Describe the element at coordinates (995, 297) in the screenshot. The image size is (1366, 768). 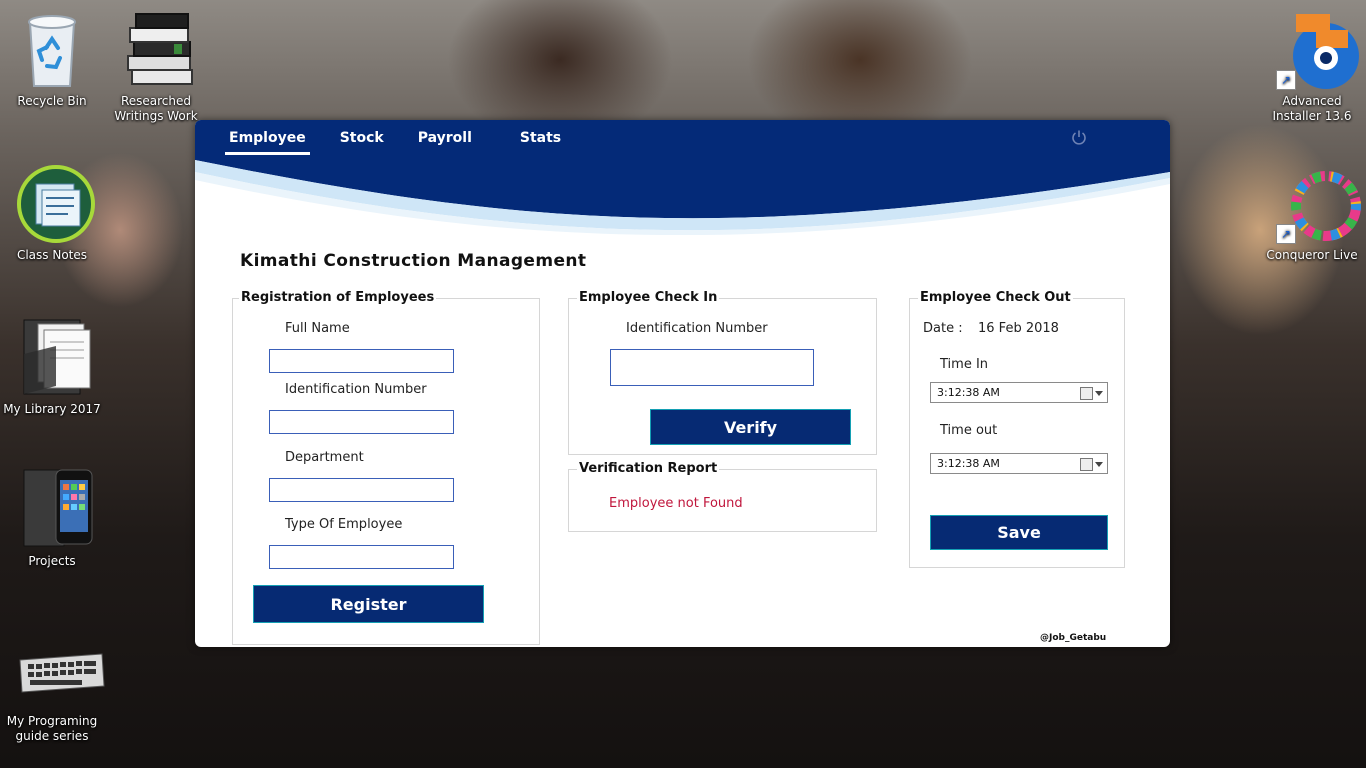
I see `check-out-legend: Employee Check Out` at that location.